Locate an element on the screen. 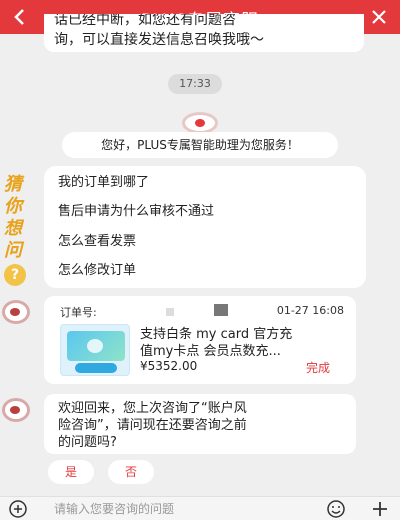 The width and height of the screenshot is (400, 520). close-icon is located at coordinates (379, 17).